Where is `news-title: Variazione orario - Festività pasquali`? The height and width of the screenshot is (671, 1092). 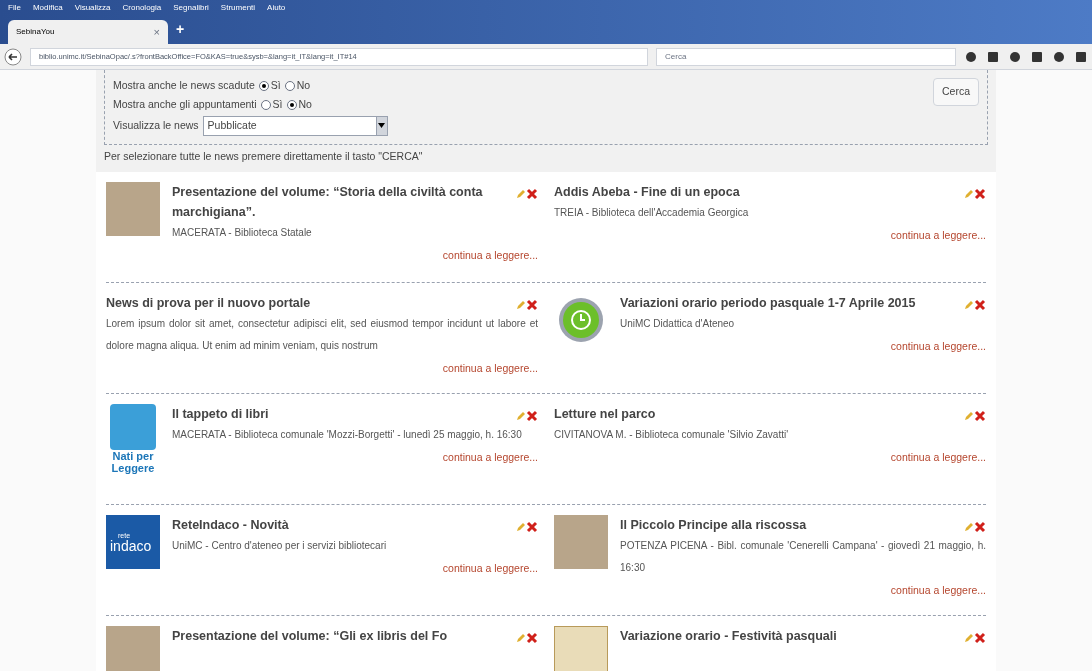 news-title: Variazione orario - Festività pasquali is located at coordinates (788, 636).